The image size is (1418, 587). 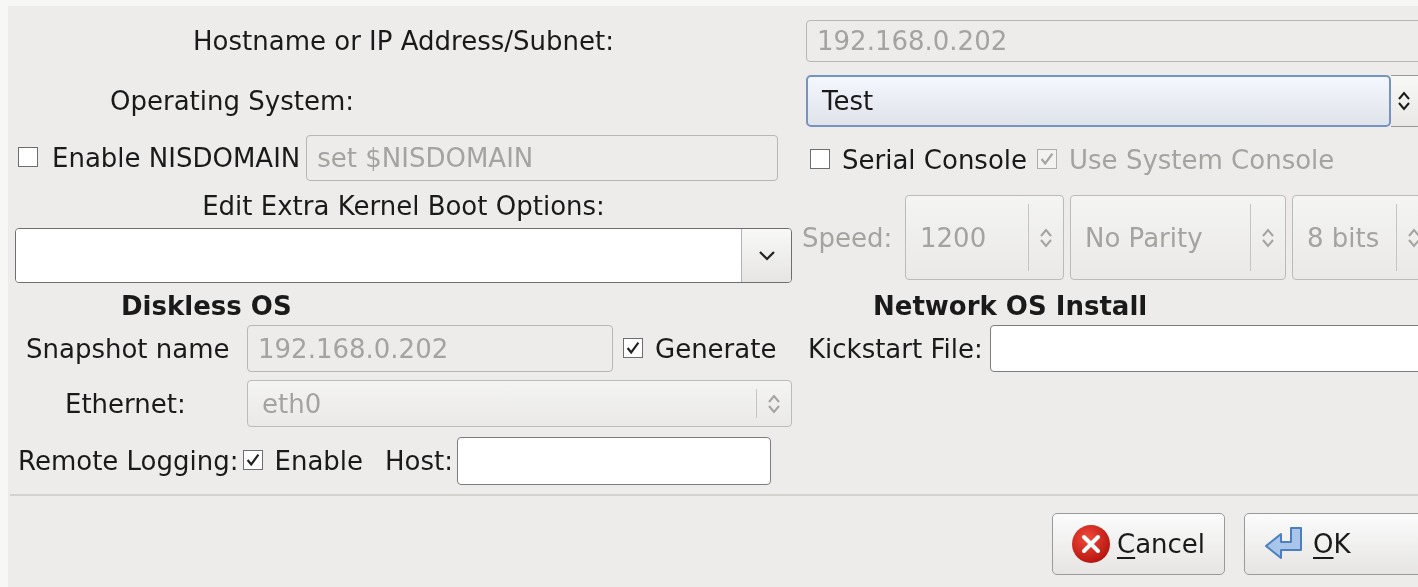 I want to click on kickstart-file-field, so click(x=1203, y=348).